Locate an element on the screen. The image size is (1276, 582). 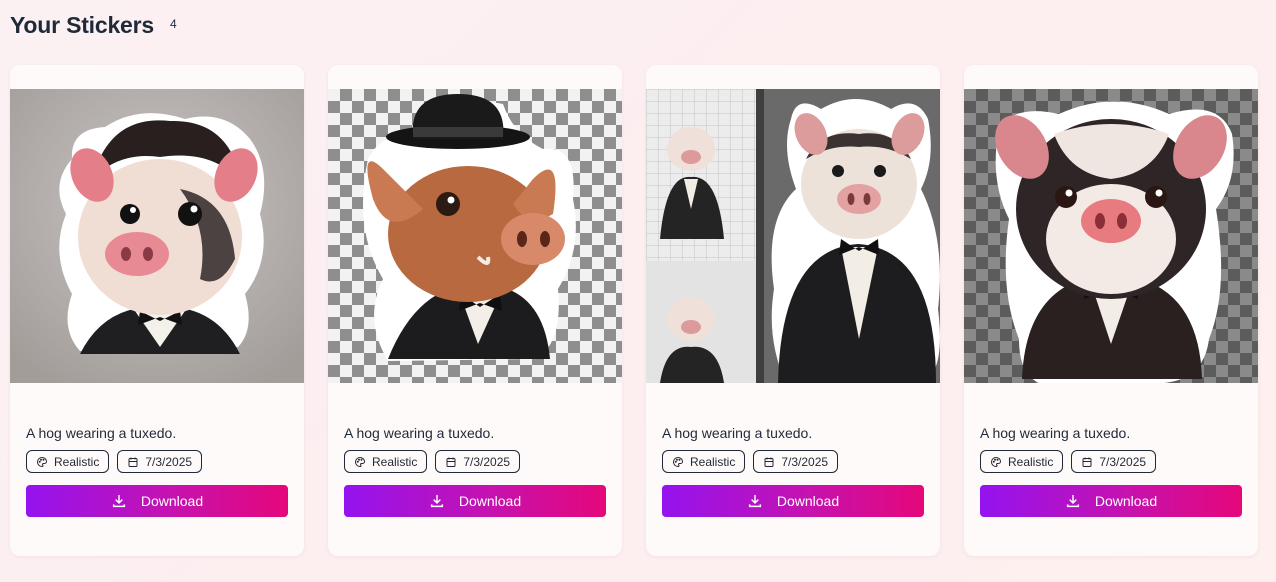
page-header: Your Stickers 4 is located at coordinates (93, 25).